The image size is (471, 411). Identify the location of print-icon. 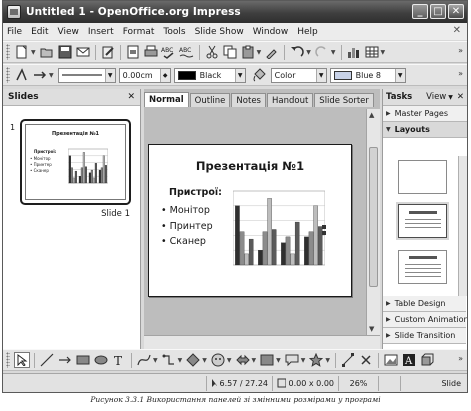
(151, 52).